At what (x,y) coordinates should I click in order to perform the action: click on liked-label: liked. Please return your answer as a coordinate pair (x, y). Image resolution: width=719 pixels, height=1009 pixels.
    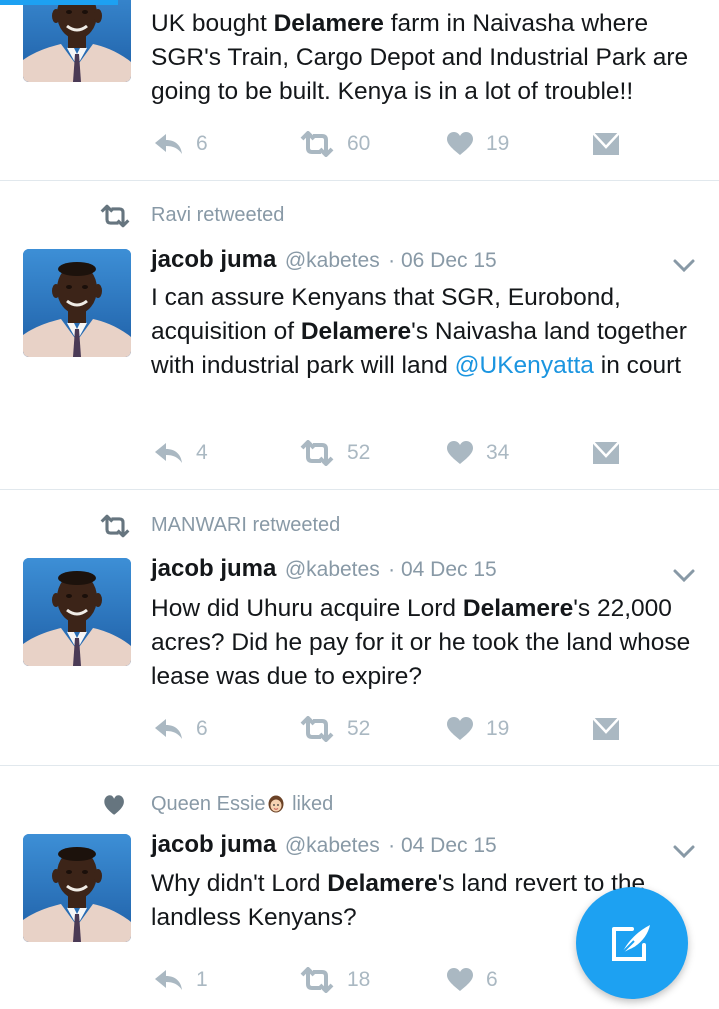
    Looking at the image, I should click on (313, 804).